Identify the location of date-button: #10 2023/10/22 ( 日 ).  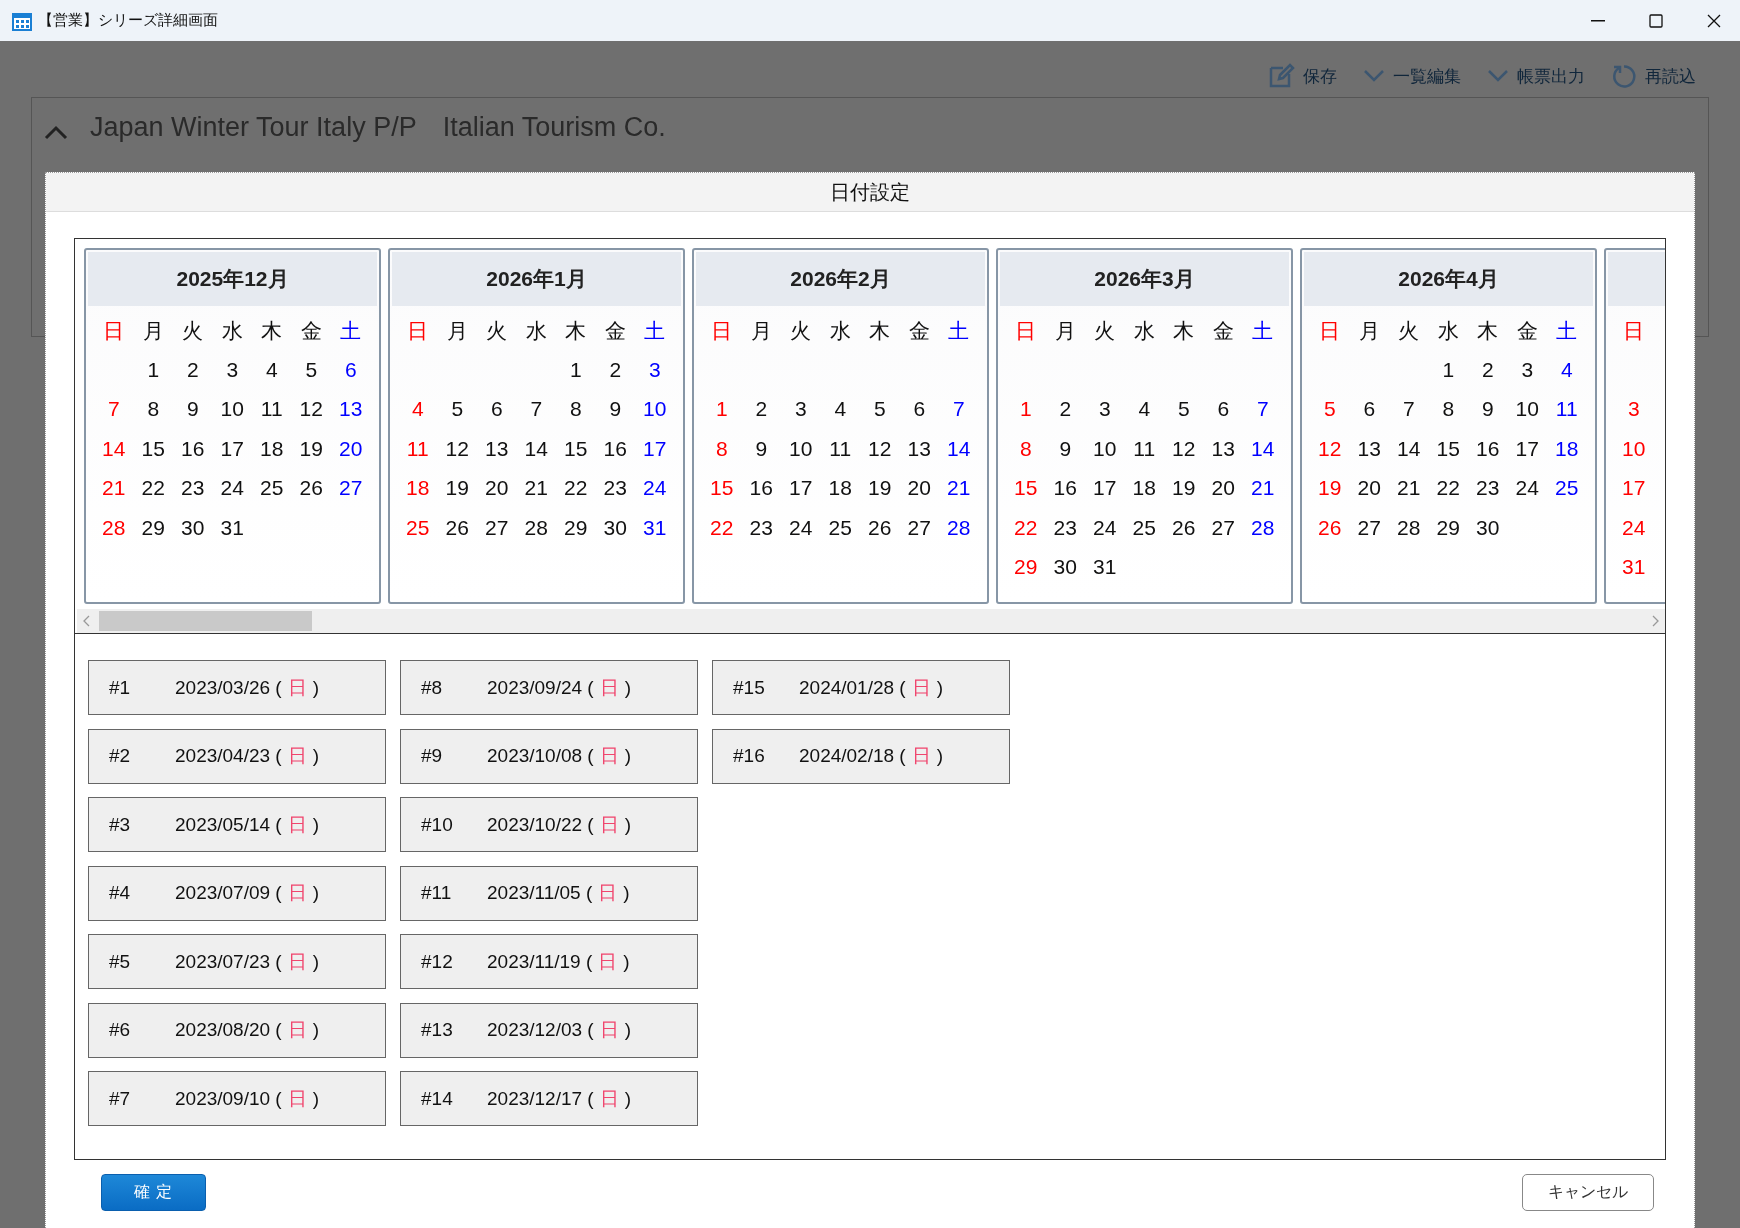
(549, 824).